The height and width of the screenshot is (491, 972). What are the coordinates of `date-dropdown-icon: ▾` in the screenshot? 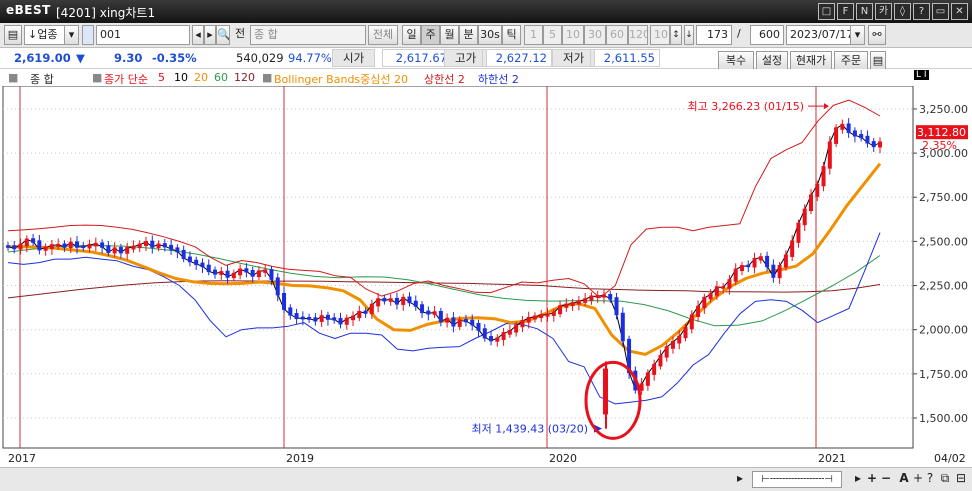 It's located at (857, 35).